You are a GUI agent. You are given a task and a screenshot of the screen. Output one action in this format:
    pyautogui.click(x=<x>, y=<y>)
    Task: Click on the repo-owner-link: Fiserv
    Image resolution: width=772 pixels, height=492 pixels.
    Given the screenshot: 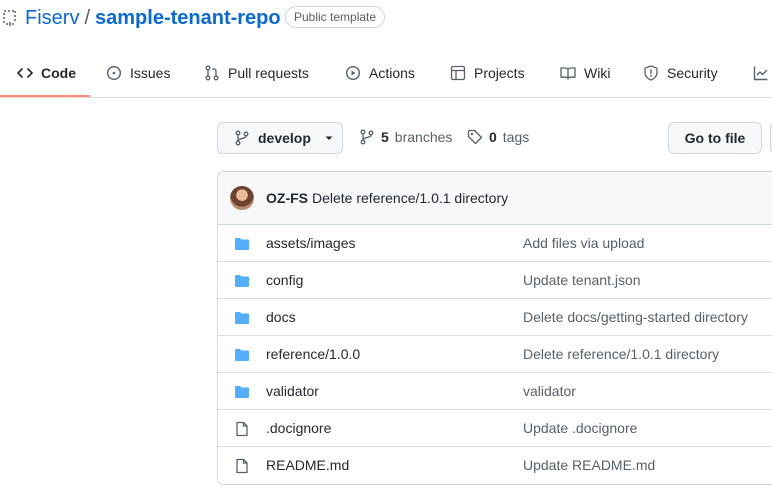 What is the action you would take?
    pyautogui.click(x=52, y=18)
    